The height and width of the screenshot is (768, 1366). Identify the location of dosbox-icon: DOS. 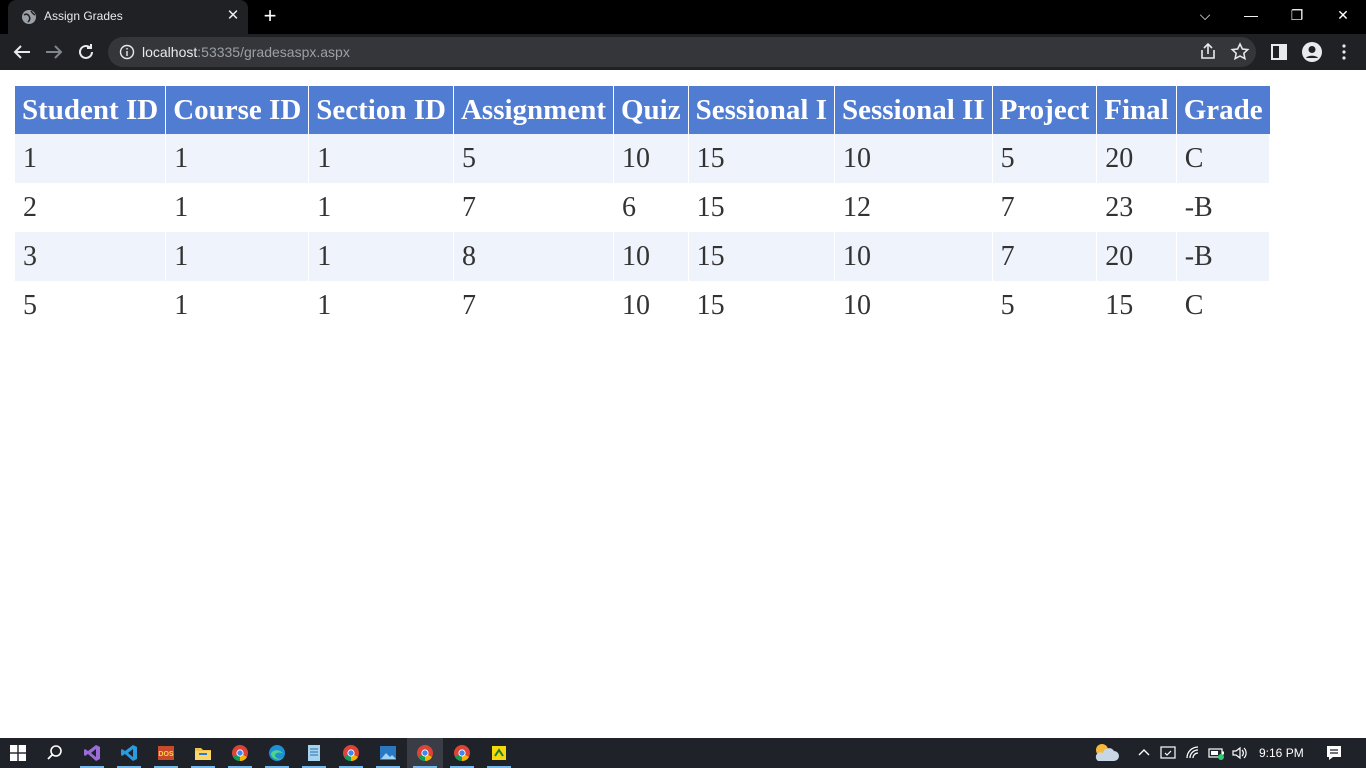
(166, 753).